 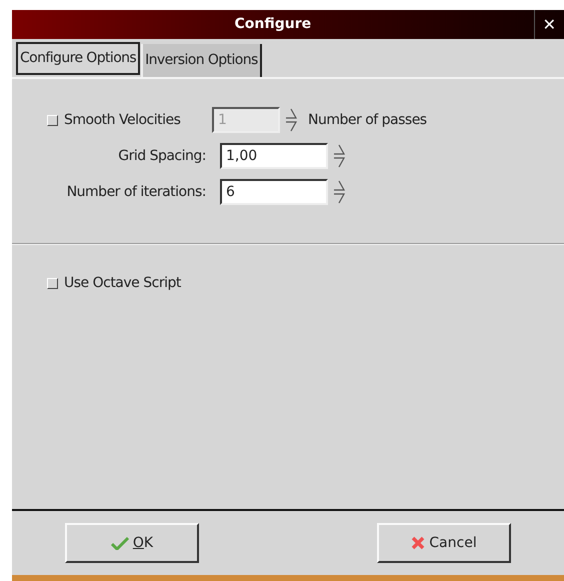 What do you see at coordinates (122, 283) in the screenshot?
I see `checkbox-label: Use Octave Script` at bounding box center [122, 283].